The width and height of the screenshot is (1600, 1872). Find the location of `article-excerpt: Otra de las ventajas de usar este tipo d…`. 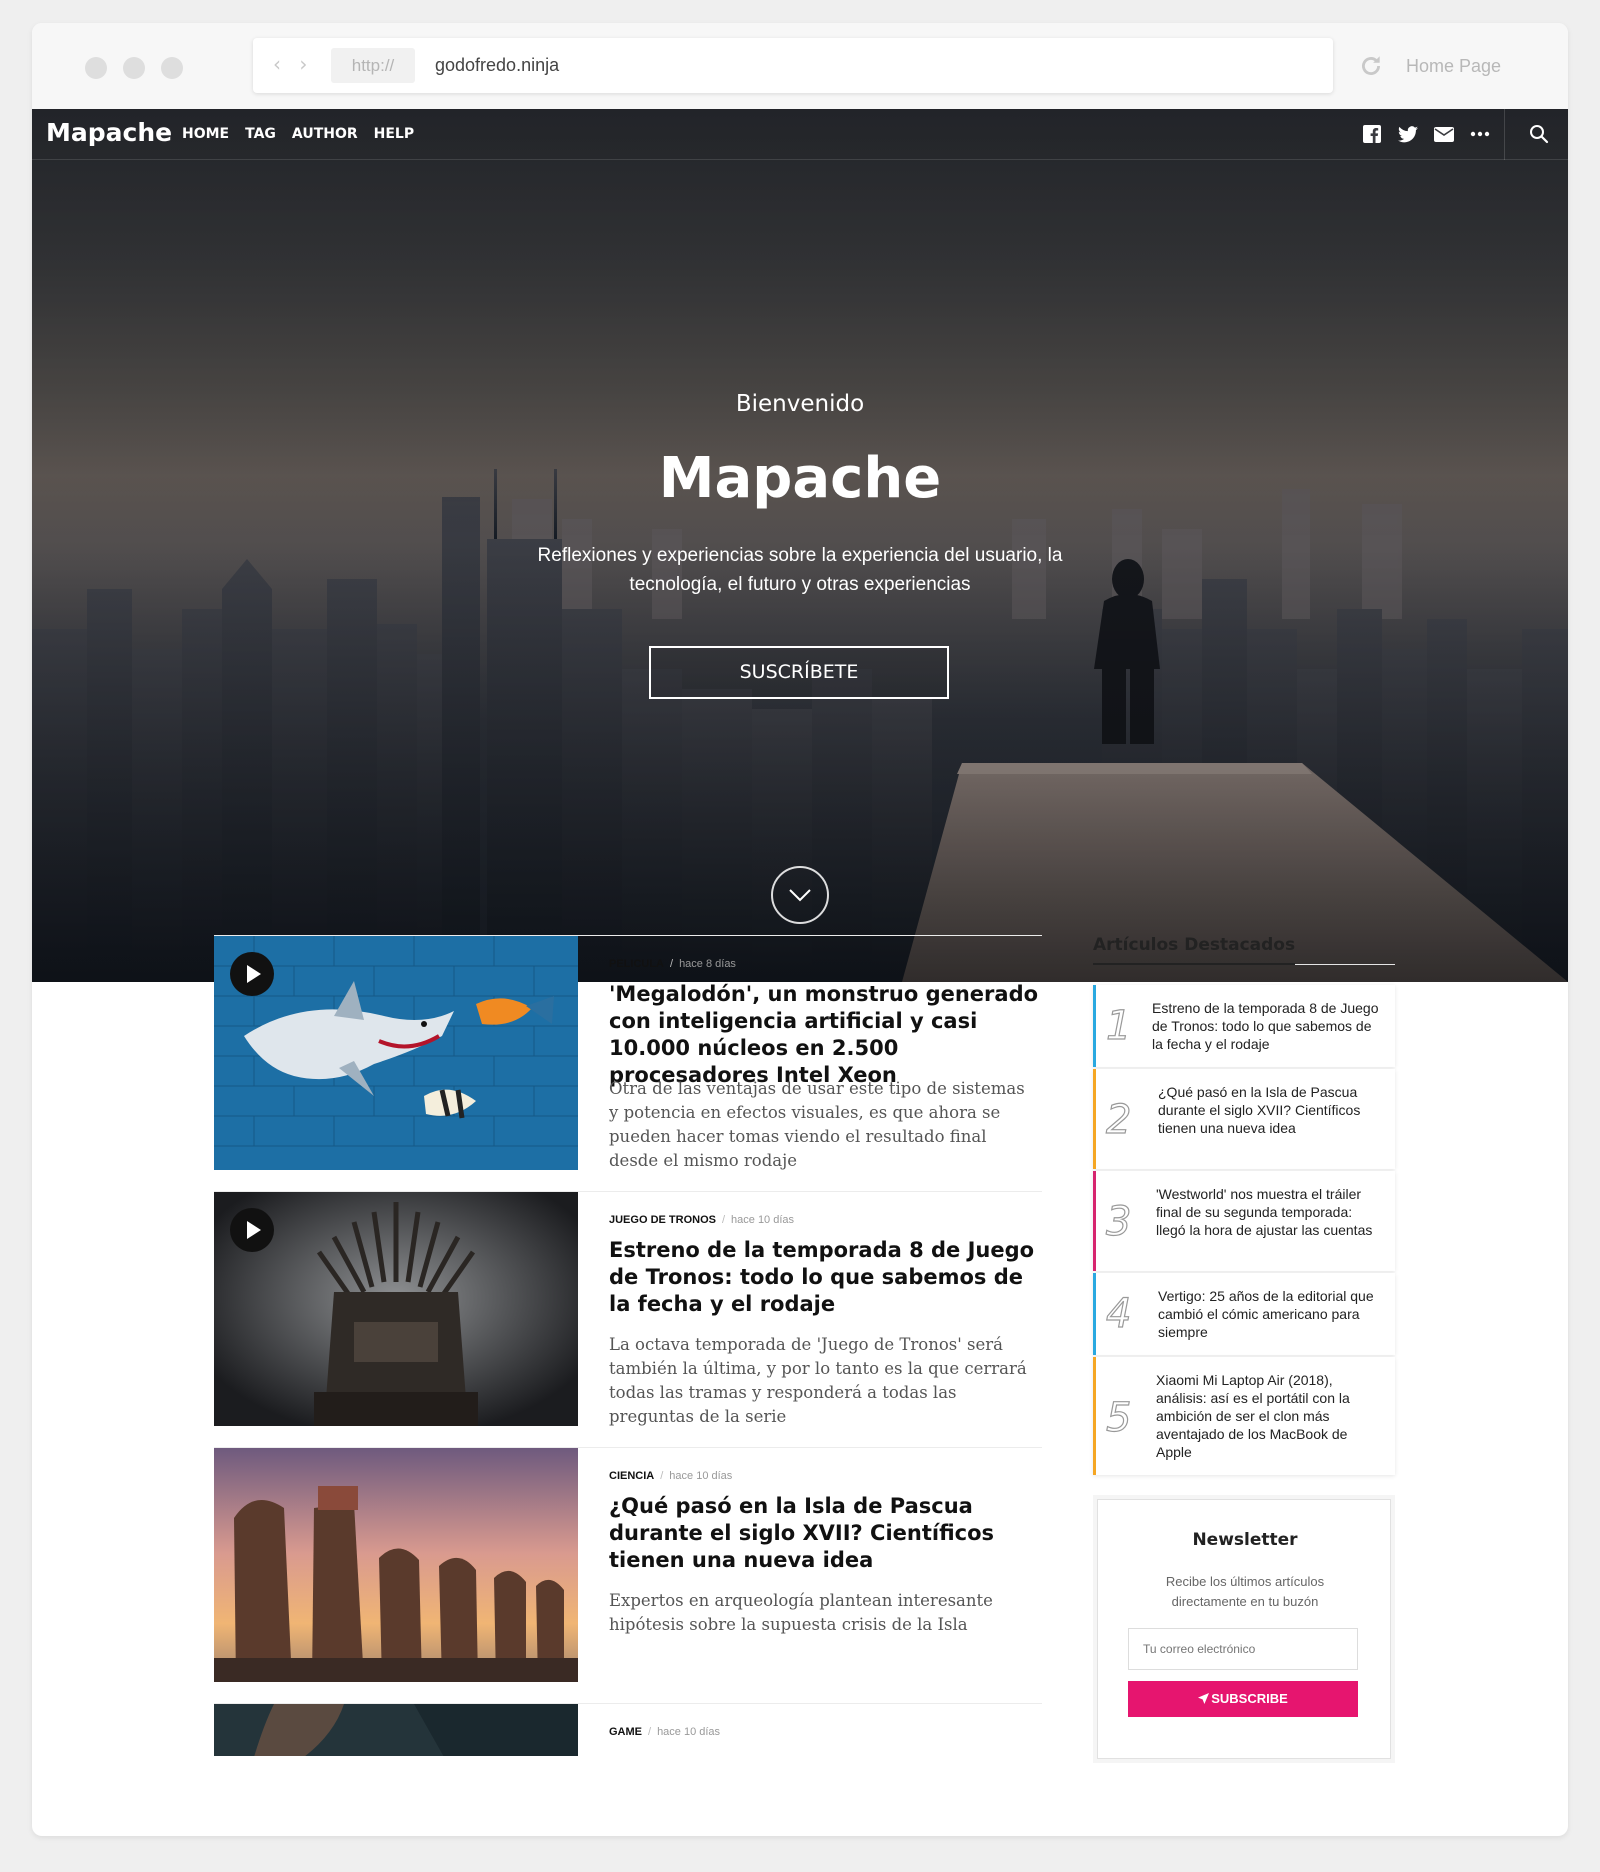

article-excerpt: Otra de las ventajas de usar este tipo d… is located at coordinates (817, 1124).